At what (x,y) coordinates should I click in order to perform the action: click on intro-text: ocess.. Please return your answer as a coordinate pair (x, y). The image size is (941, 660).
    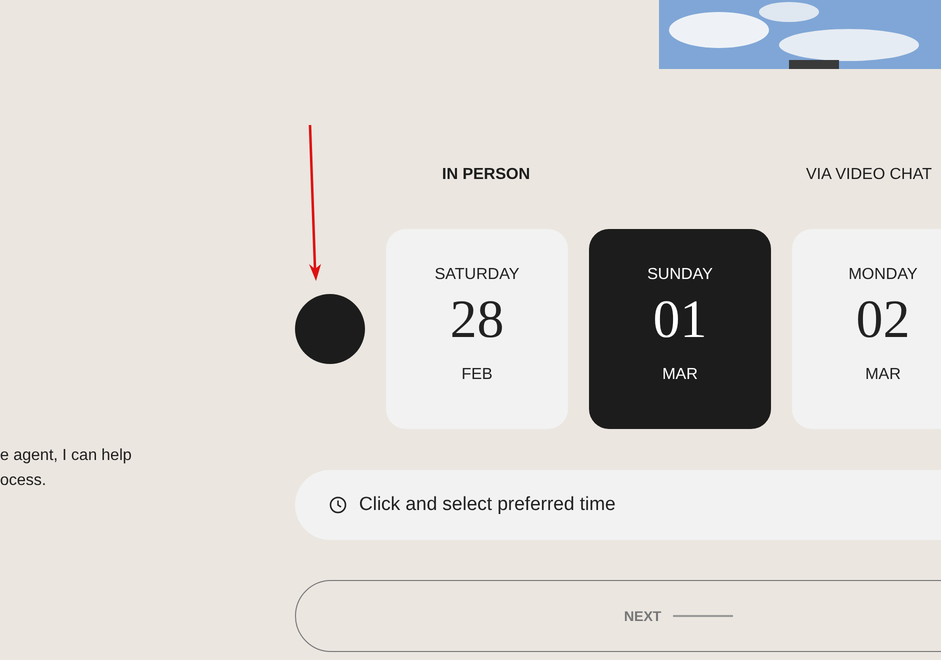
    Looking at the image, I should click on (24, 481).